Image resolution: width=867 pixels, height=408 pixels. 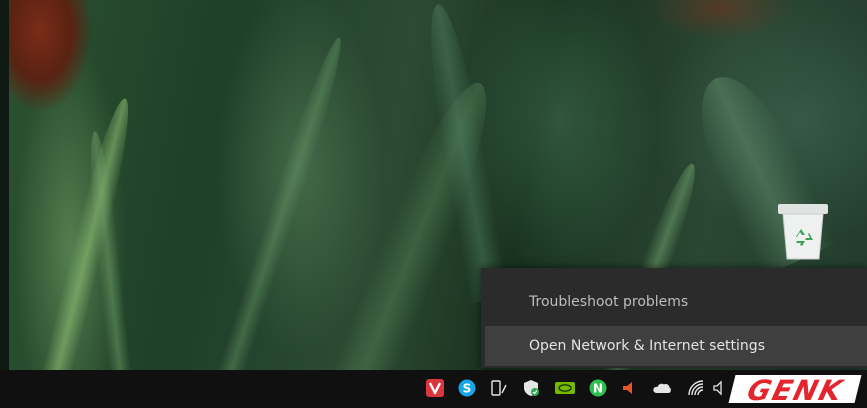 I want to click on n-app-icon: N, so click(x=598, y=388).